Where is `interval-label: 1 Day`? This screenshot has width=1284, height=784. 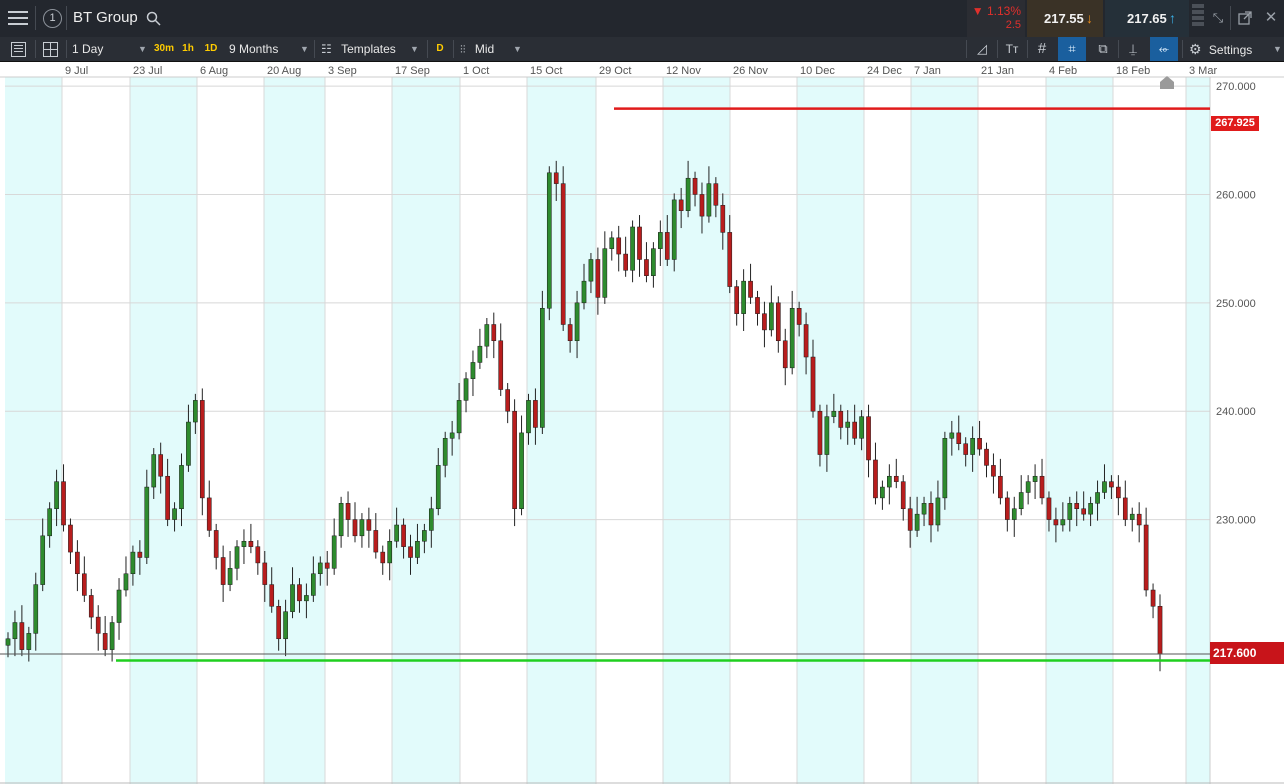 interval-label: 1 Day is located at coordinates (88, 49).